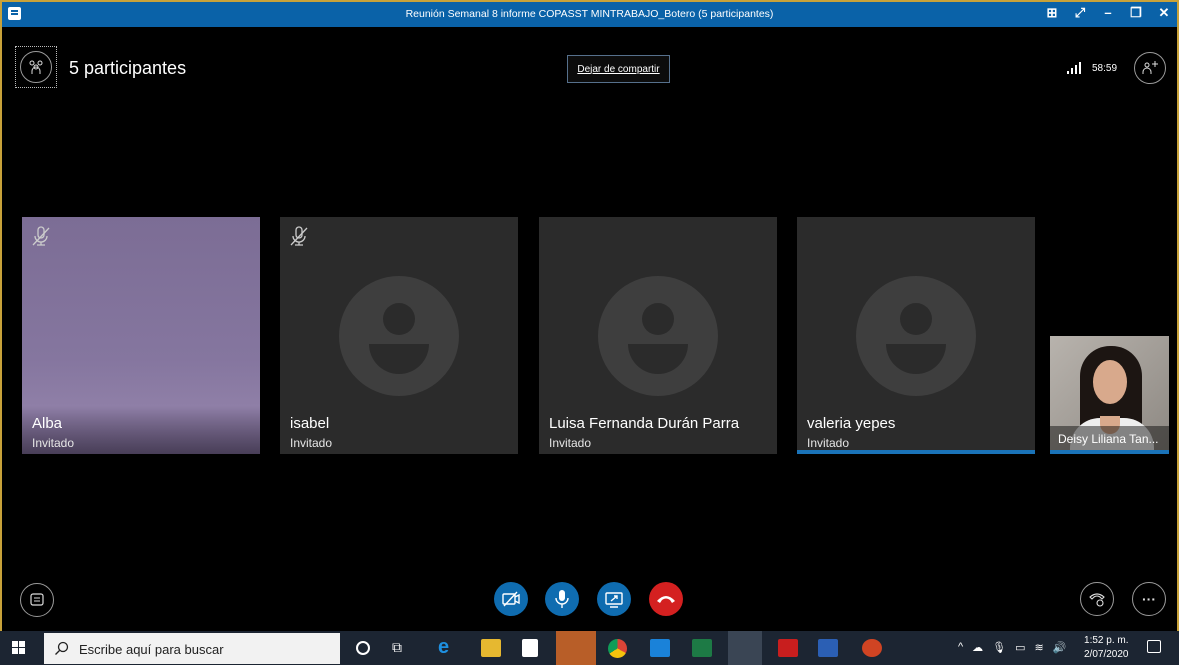 This screenshot has height=665, width=1179. I want to click on add-people-button, so click(1150, 68).